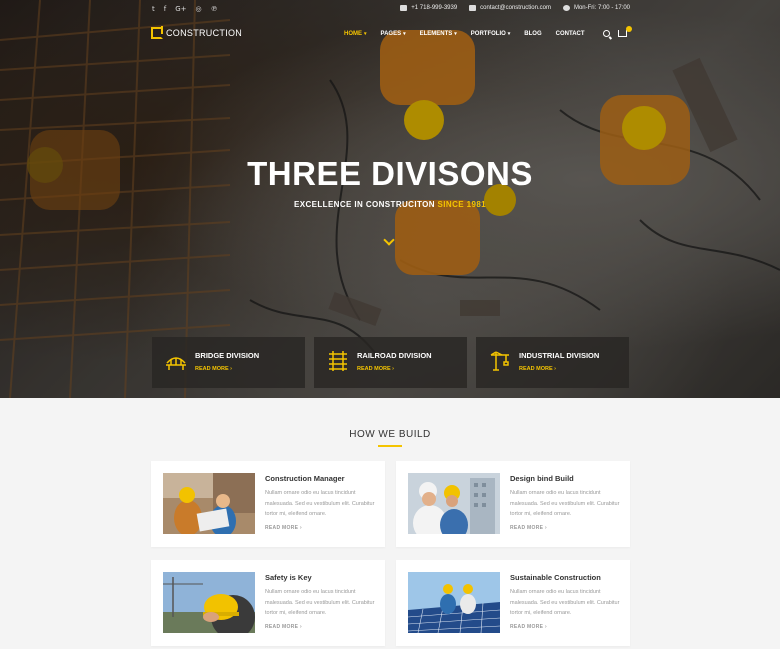  I want to click on railroad-icon, so click(338, 361).